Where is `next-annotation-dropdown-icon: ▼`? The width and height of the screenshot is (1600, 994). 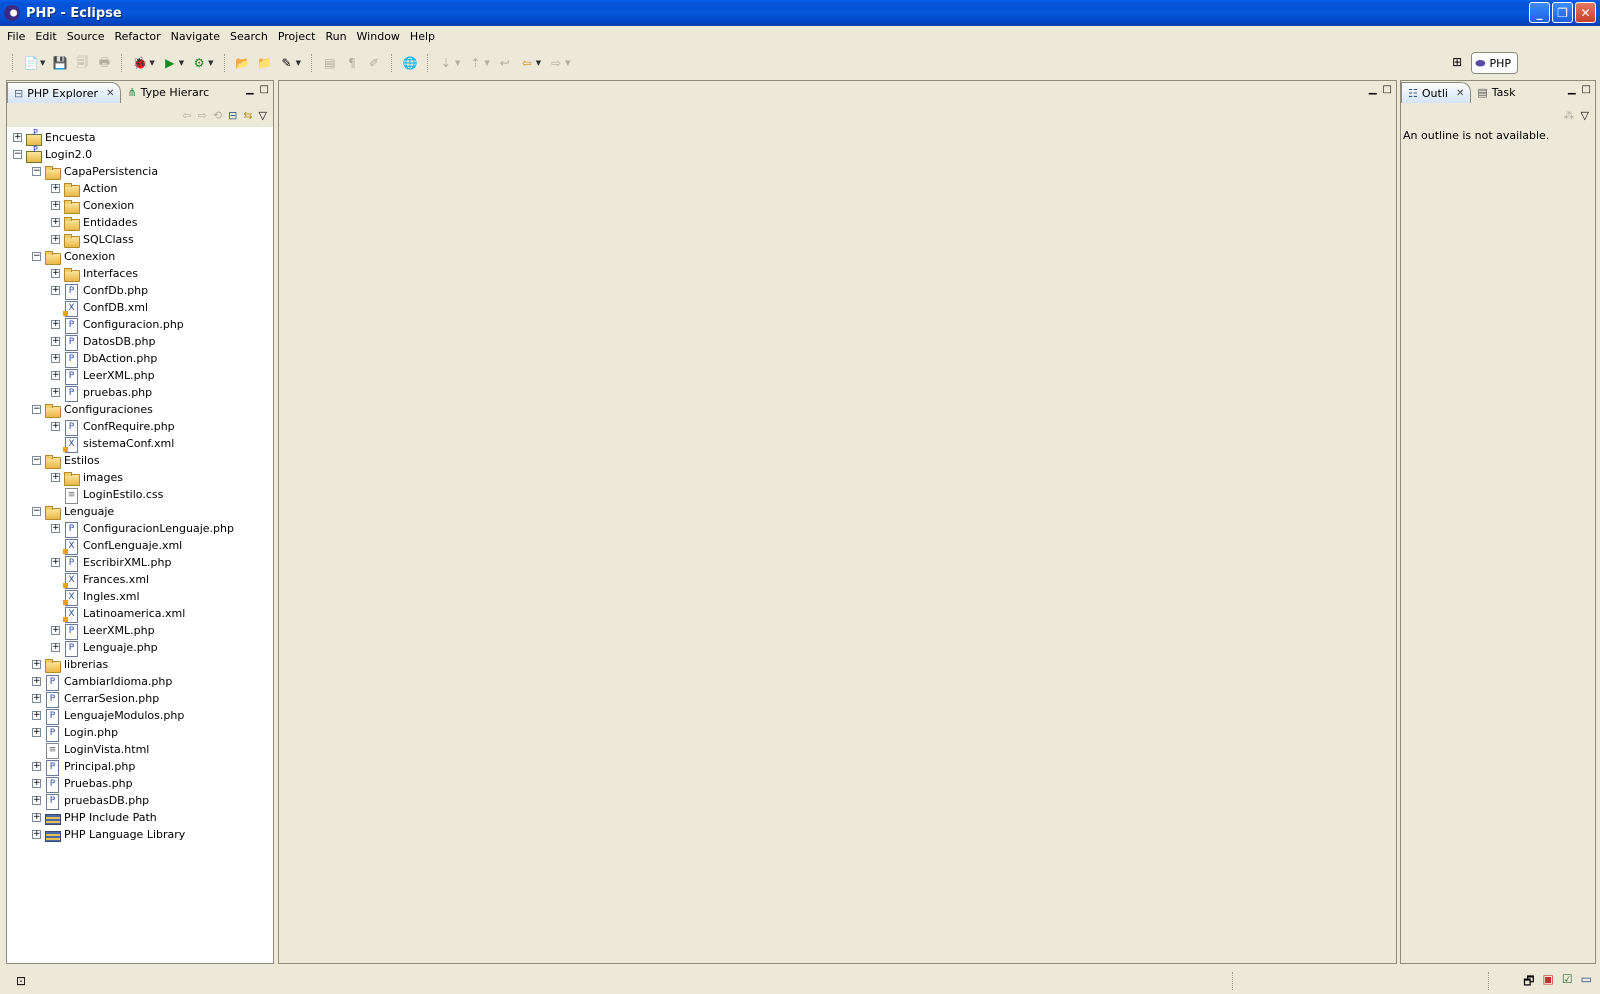
next-annotation-dropdown-icon: ▼ is located at coordinates (457, 63).